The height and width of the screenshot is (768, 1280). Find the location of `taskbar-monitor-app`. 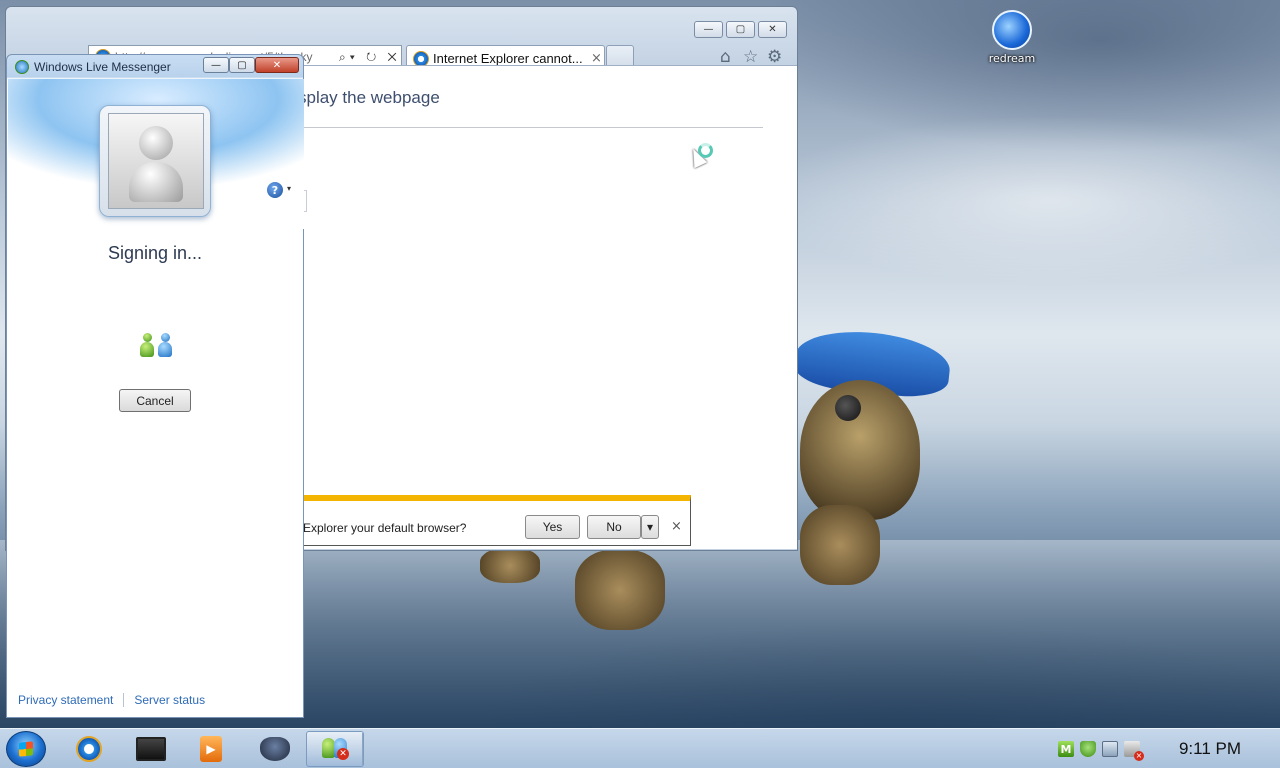

taskbar-monitor-app is located at coordinates (151, 749).